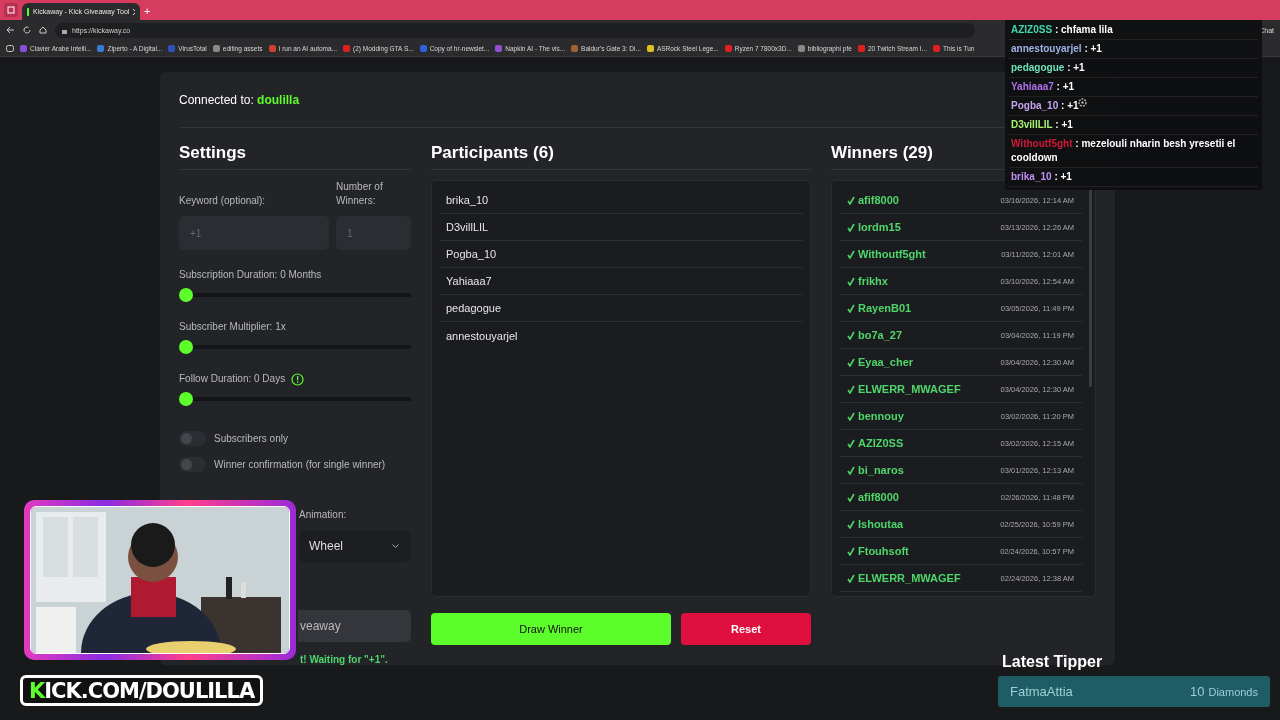  Describe the element at coordinates (1133, 177) in the screenshot. I see `chat-message: brika_10 : +1` at that location.